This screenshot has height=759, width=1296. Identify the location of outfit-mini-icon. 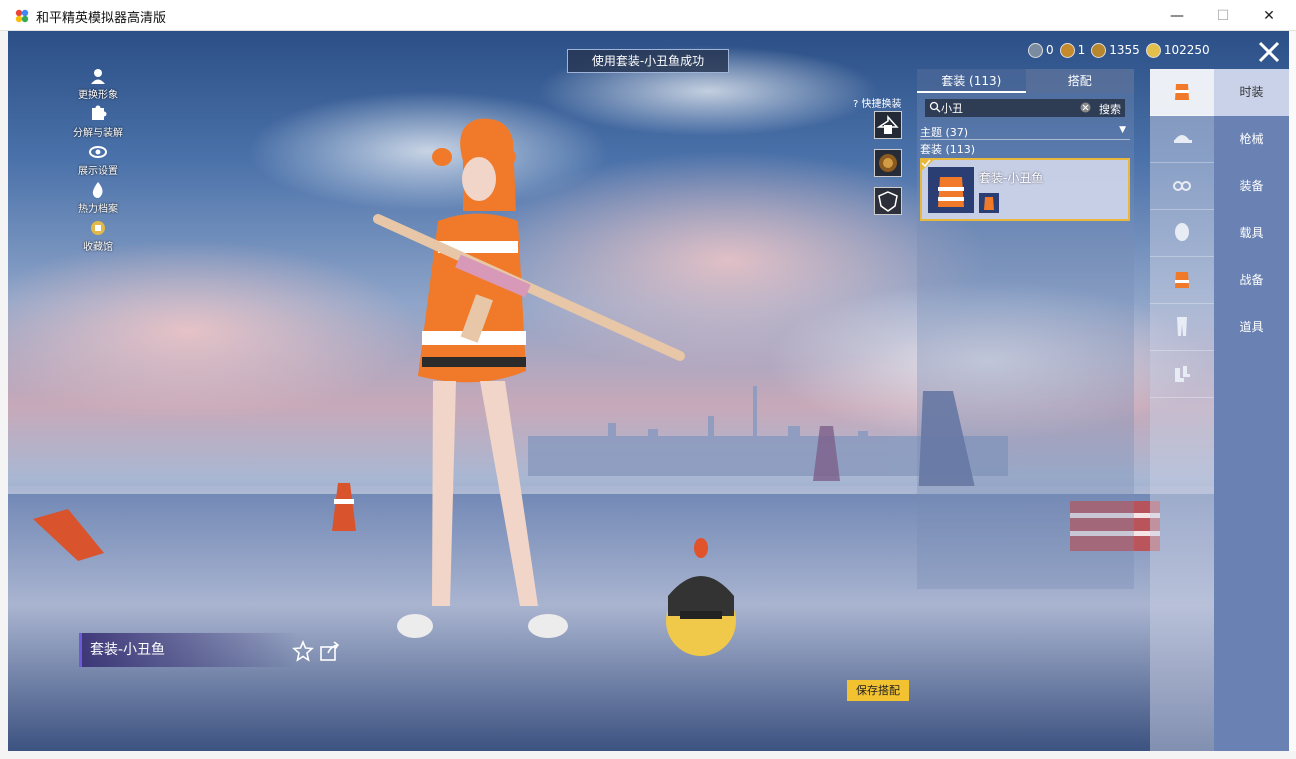
(989, 203).